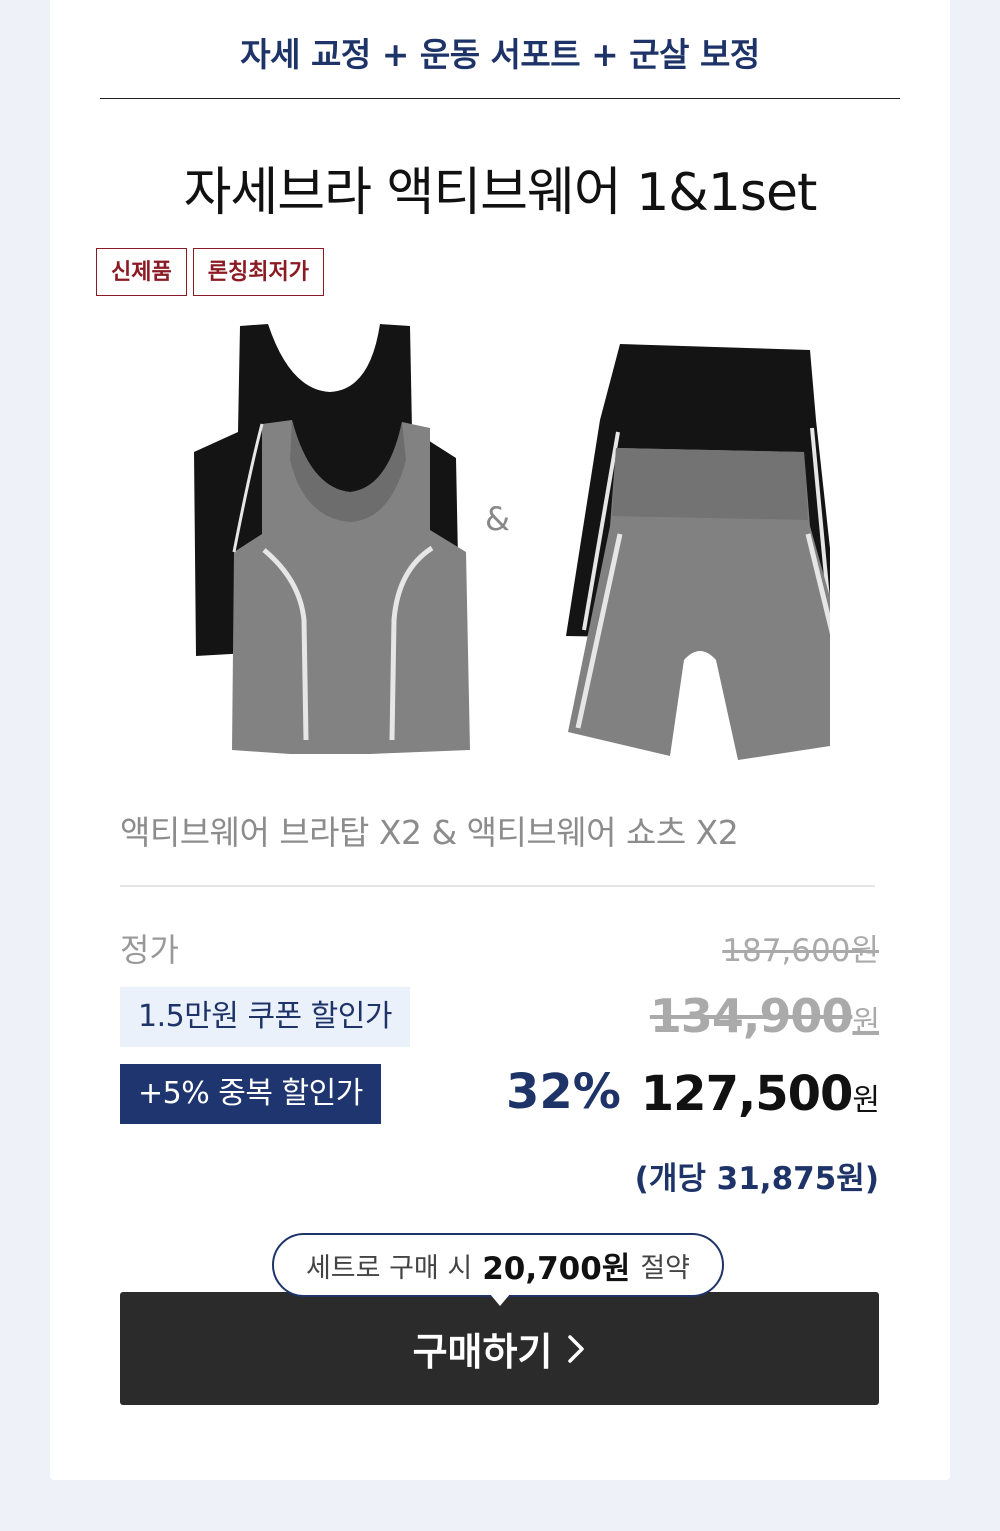  I want to click on badge-list: 신제품 론칭최저가, so click(210, 272).